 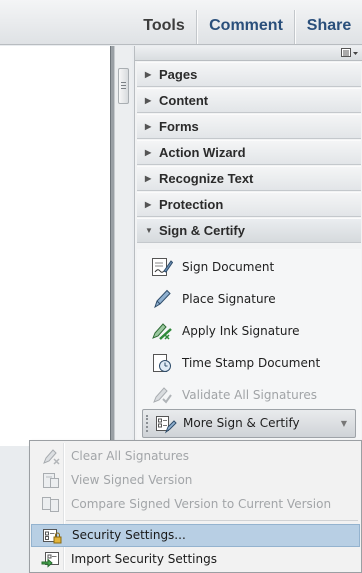 What do you see at coordinates (123, 246) in the screenshot?
I see `vertical-scrollbar` at bounding box center [123, 246].